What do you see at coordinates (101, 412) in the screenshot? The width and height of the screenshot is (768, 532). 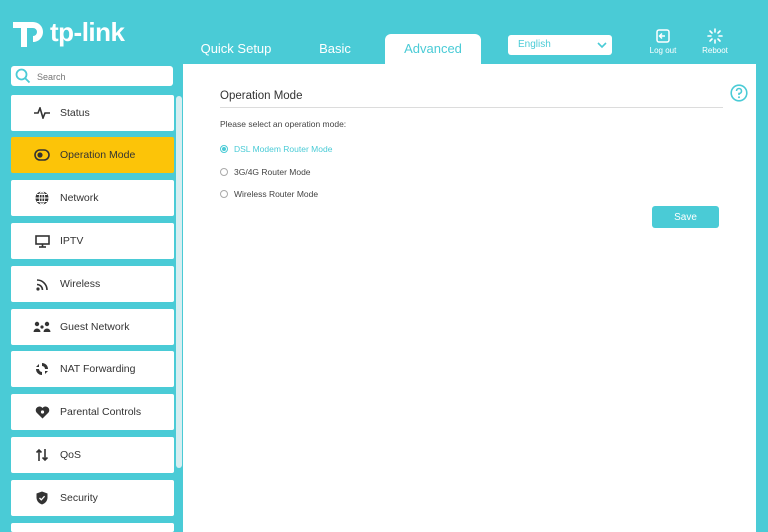 I see `sidebar-item-label: Parental Controls` at bounding box center [101, 412].